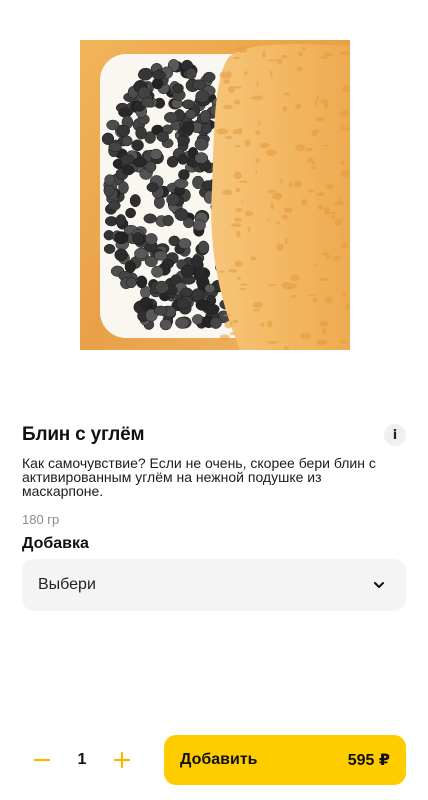  Describe the element at coordinates (395, 435) in the screenshot. I see `info-icon: i` at that location.